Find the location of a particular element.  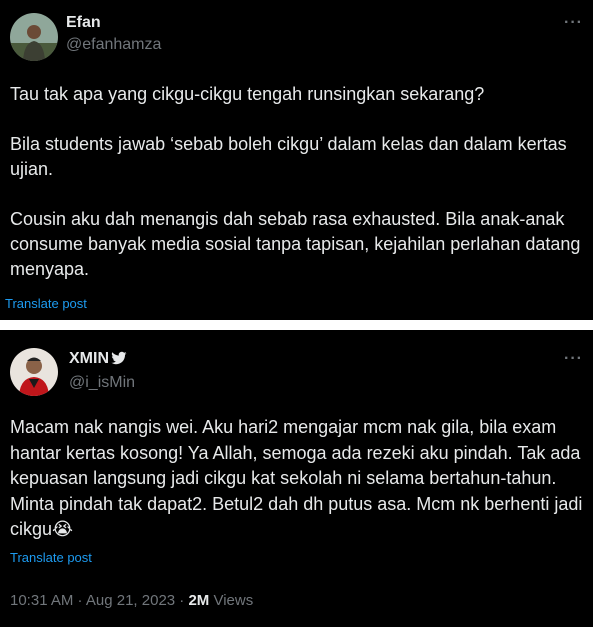

views-count: 2M is located at coordinates (199, 600).